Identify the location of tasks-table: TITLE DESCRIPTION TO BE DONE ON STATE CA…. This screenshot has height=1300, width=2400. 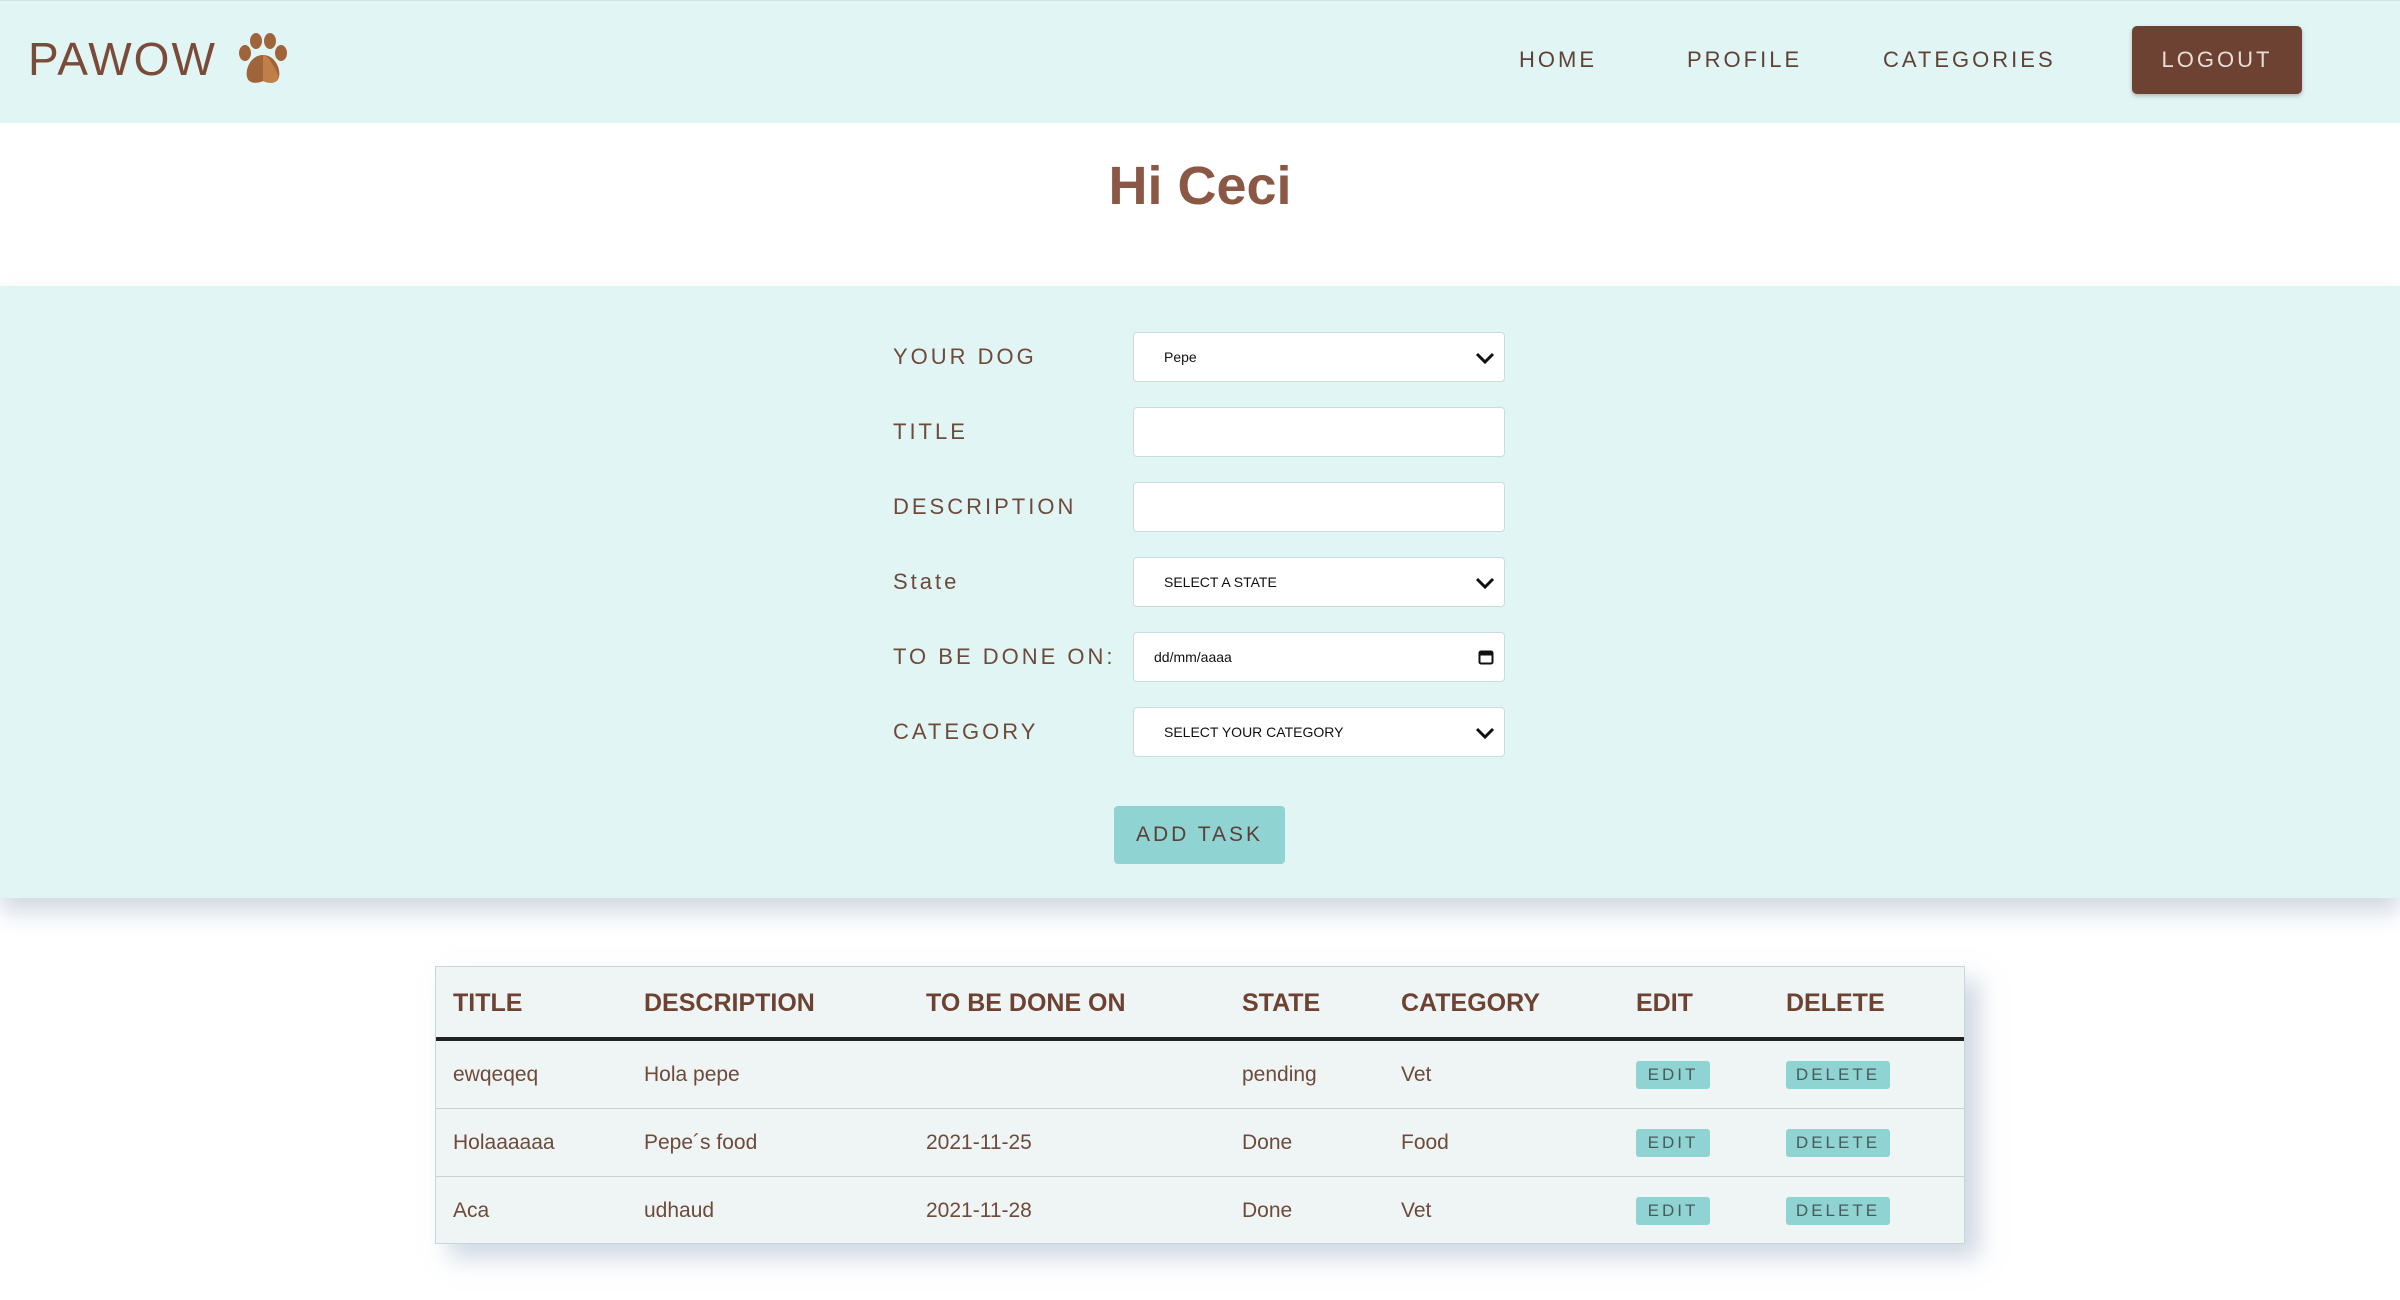
(1200, 1105).